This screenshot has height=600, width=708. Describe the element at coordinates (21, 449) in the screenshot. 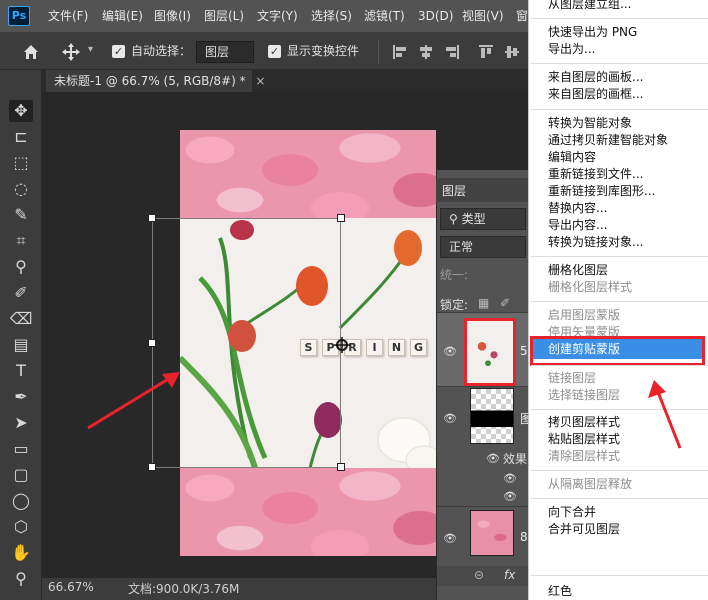

I see `rectangle-tool-icon: ▭` at that location.